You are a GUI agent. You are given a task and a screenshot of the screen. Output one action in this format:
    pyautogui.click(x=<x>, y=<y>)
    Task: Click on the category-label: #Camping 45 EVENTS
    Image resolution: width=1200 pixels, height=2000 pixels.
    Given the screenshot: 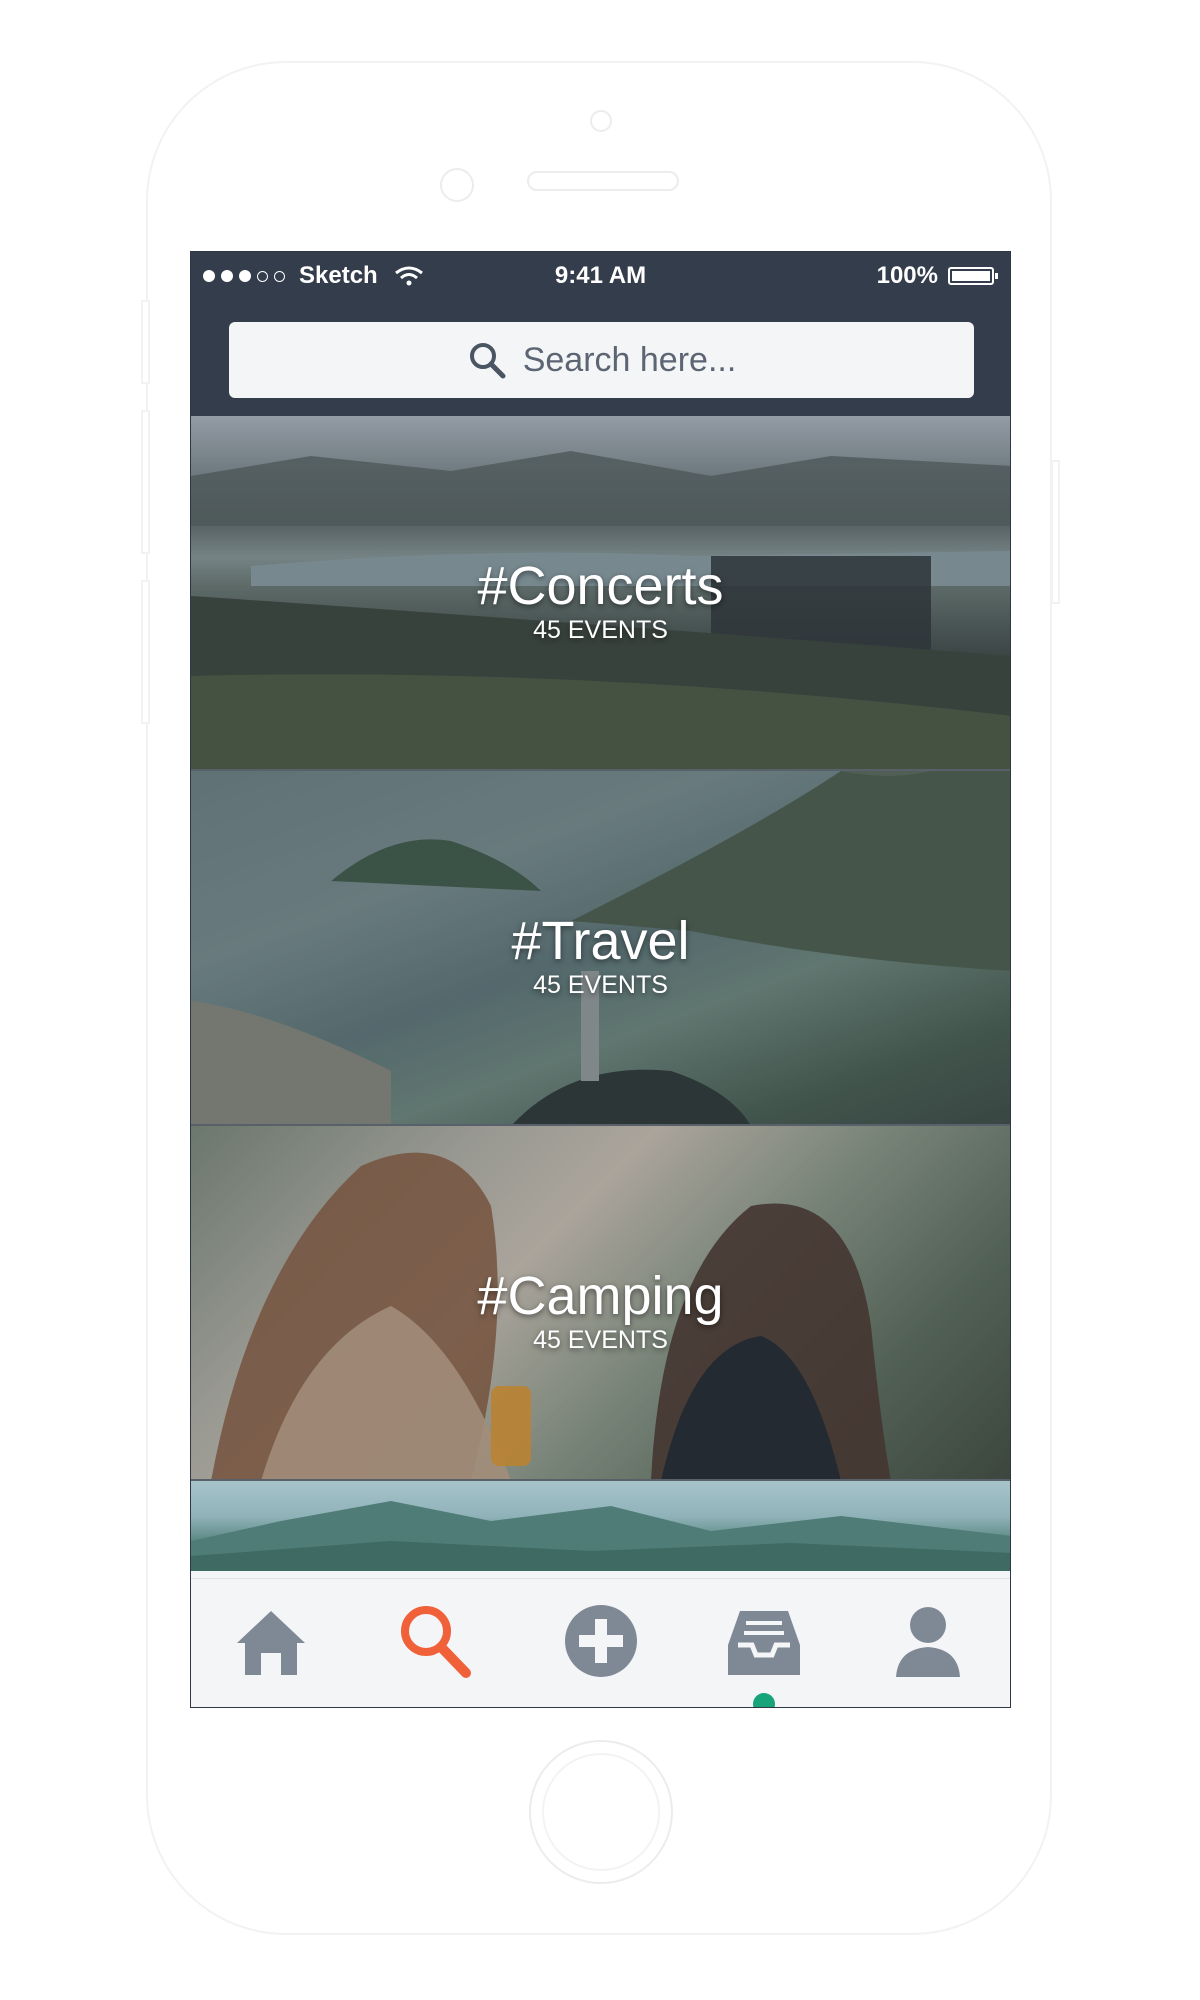 What is the action you would take?
    pyautogui.click(x=600, y=1310)
    